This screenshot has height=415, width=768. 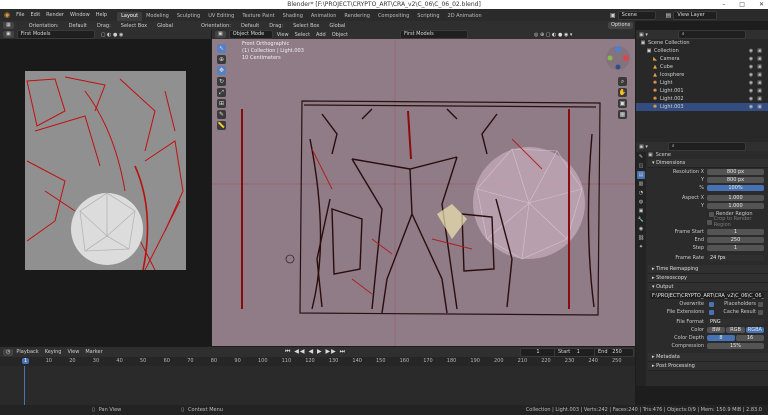 I want to click on navigation-gizmo, so click(x=618, y=59).